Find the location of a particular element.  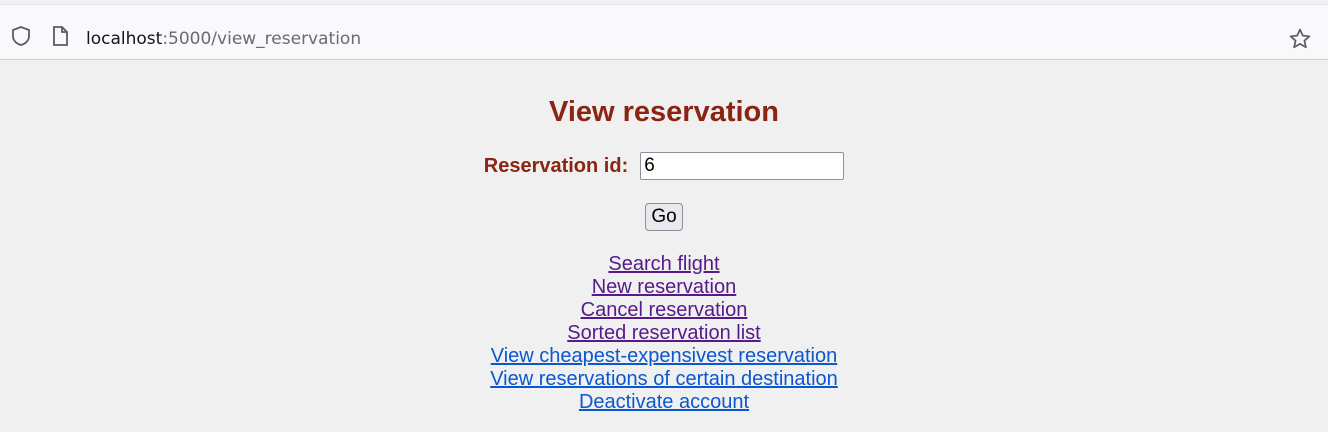

reservation-id-label: Reservation id: is located at coordinates (556, 165).